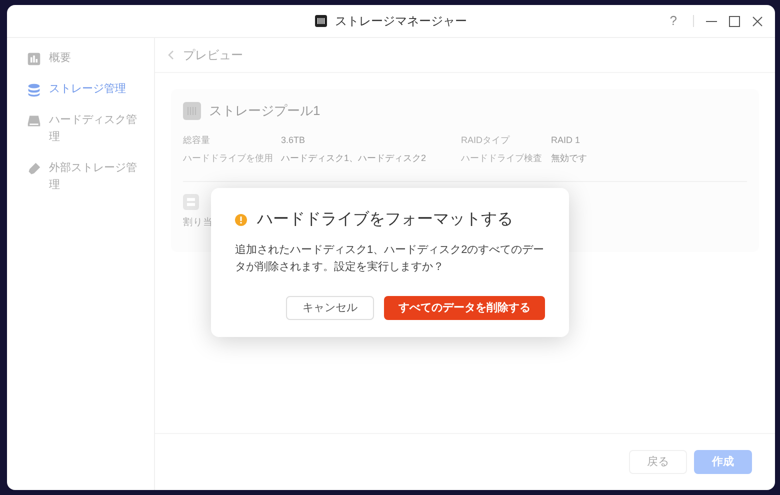 The width and height of the screenshot is (780, 495). I want to click on dialog-message: 追加されたハードディスク1、ハードディスク2のすべてのデータが削除されます。設定を実行しますか？, so click(390, 259).